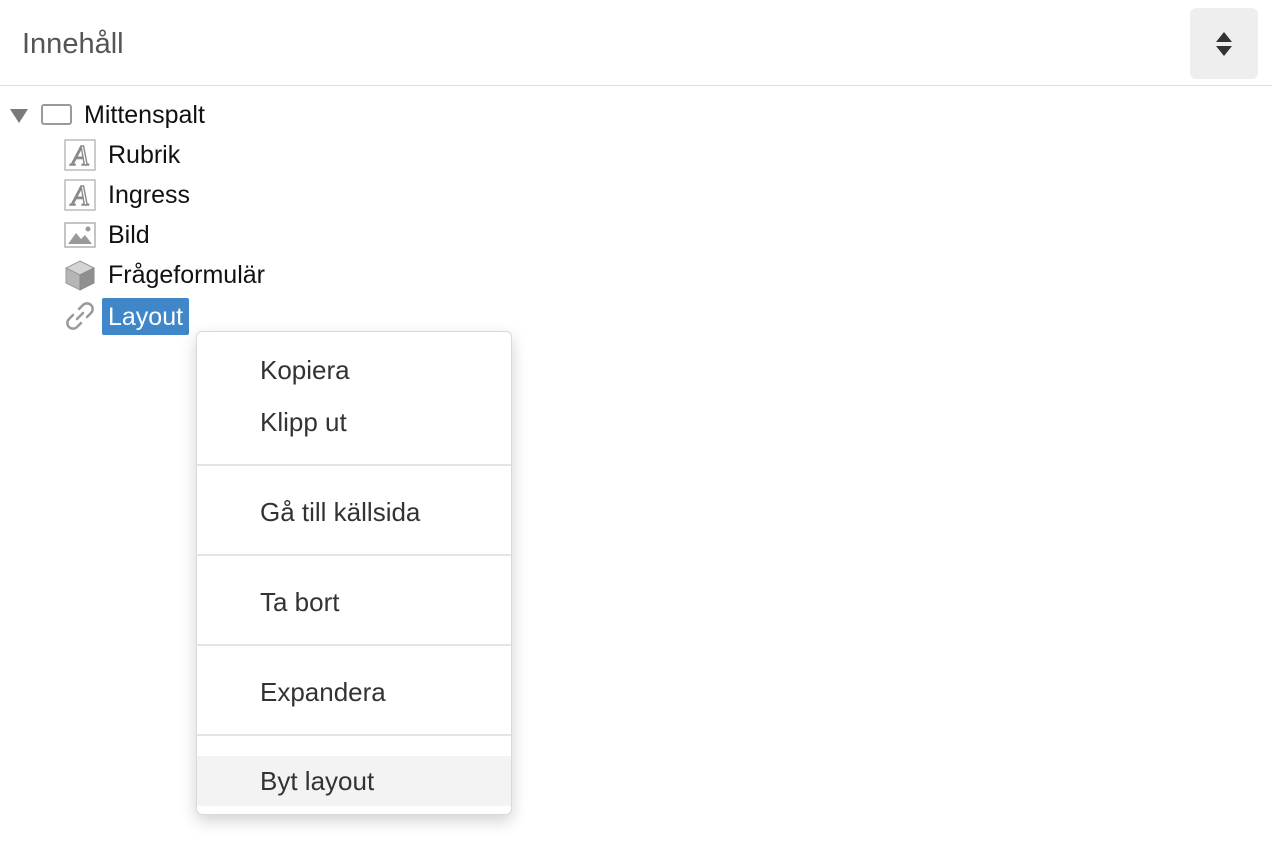 This screenshot has width=1272, height=858. What do you see at coordinates (186, 275) in the screenshot?
I see `tree-node-label: Frågeformulär` at bounding box center [186, 275].